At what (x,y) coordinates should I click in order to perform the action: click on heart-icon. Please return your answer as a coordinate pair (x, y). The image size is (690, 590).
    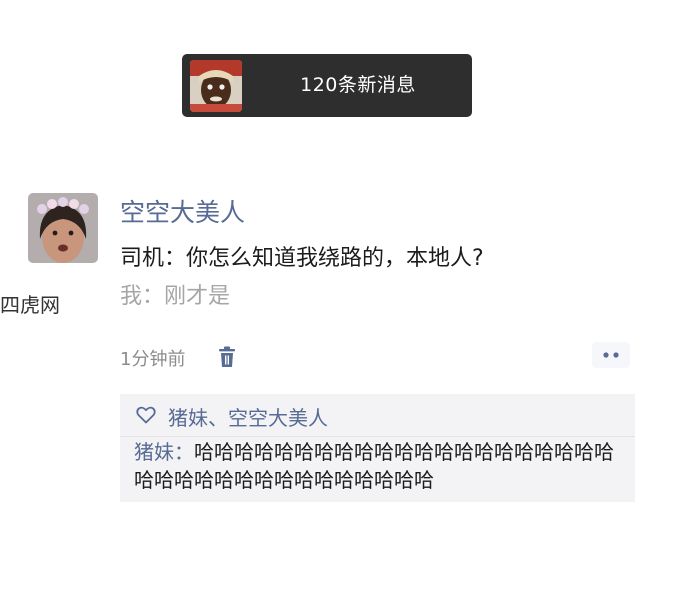
    Looking at the image, I should click on (146, 415).